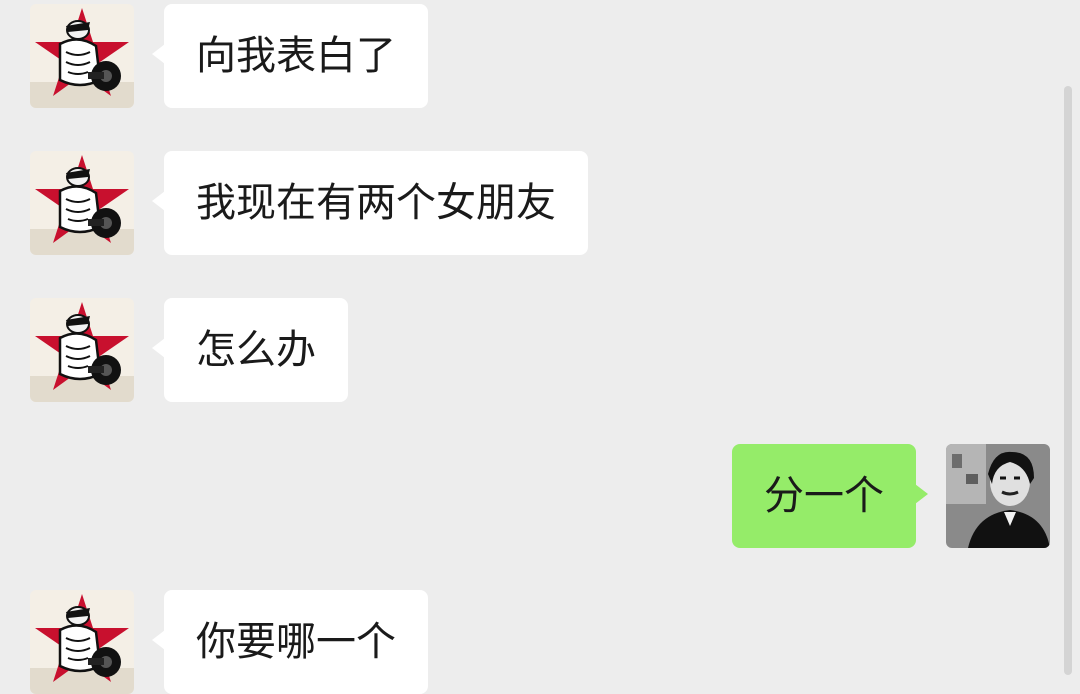 The height and width of the screenshot is (694, 1080). Describe the element at coordinates (296, 642) in the screenshot. I see `message-bubble: 你要哪一个` at that location.